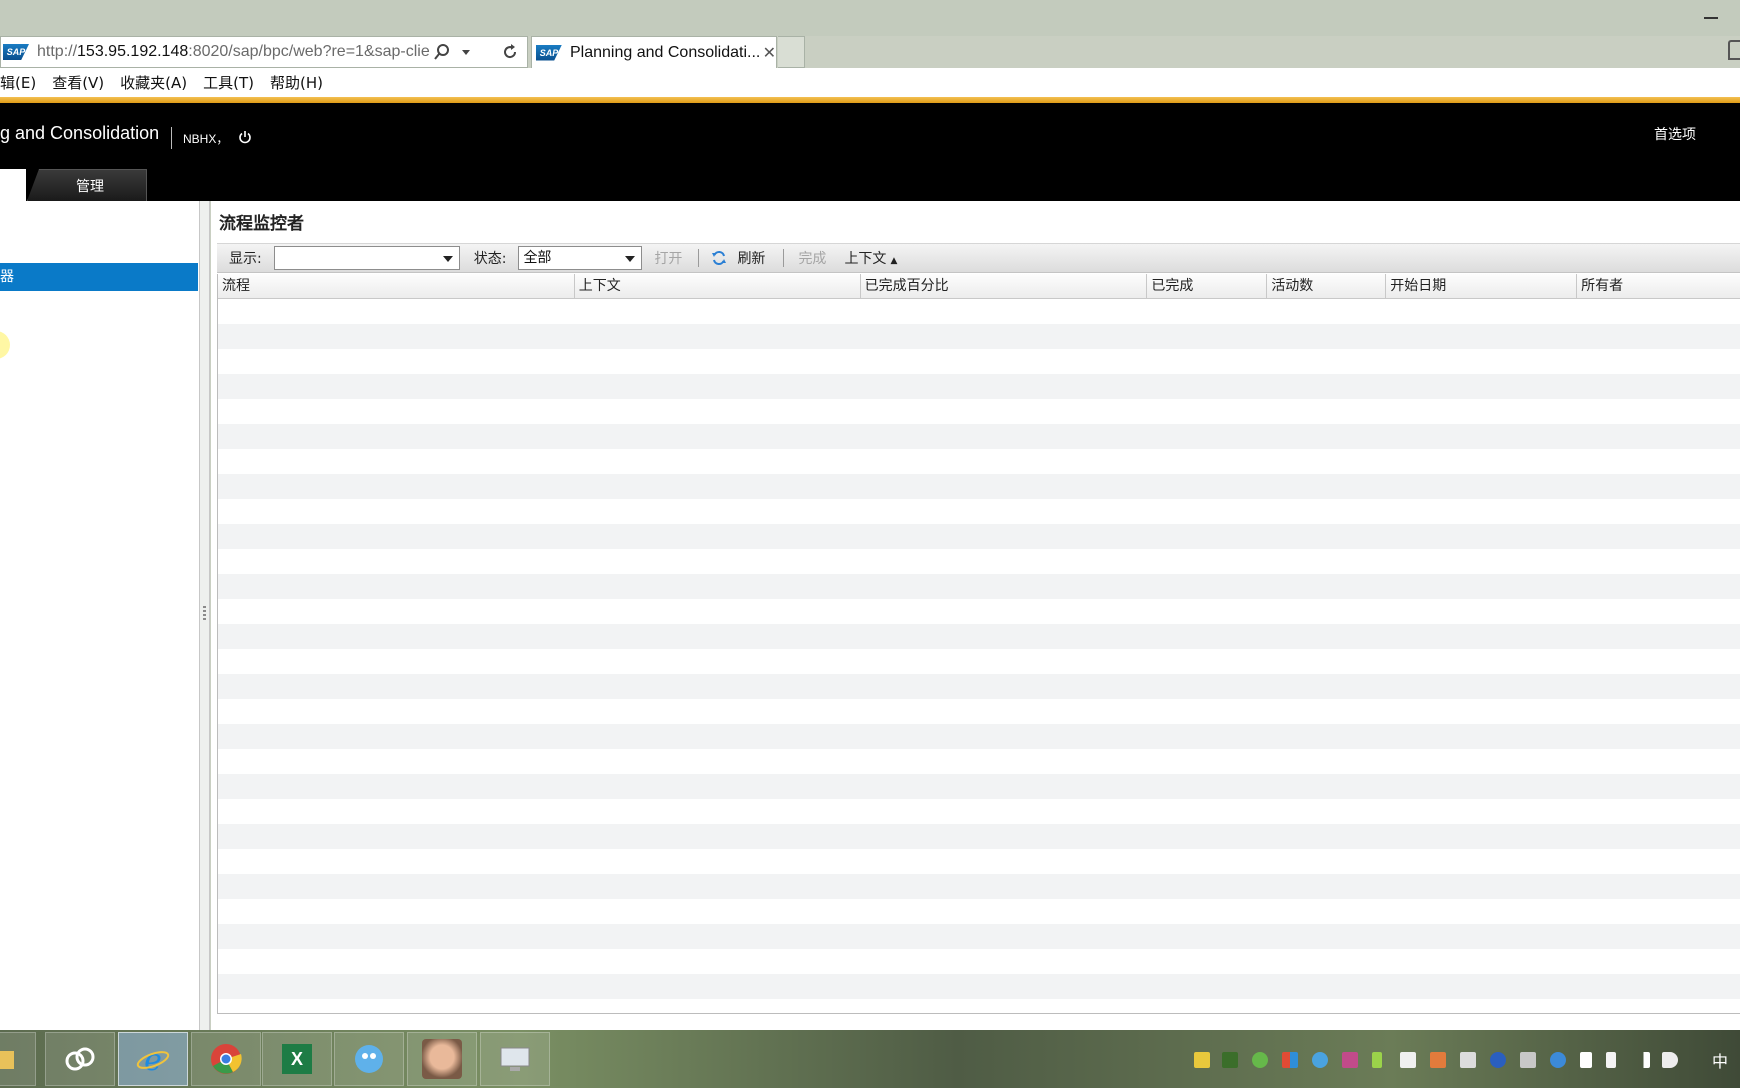 The width and height of the screenshot is (1740, 1088). Describe the element at coordinates (228, 82) in the screenshot. I see `menu-tools: 工具(T)` at that location.